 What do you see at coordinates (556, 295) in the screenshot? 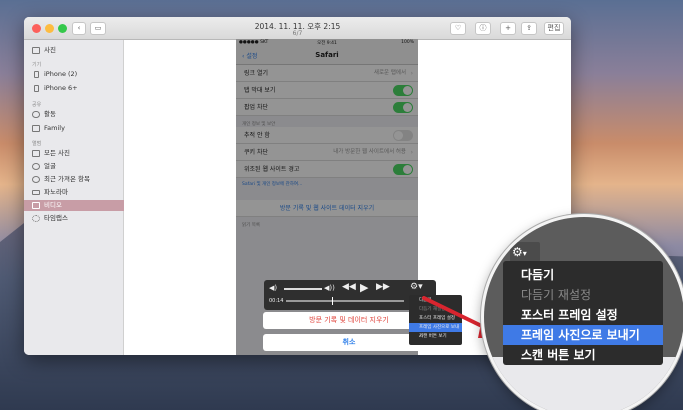
I see `menu-item-reset-trim: 다듬기 재설정` at bounding box center [556, 295].